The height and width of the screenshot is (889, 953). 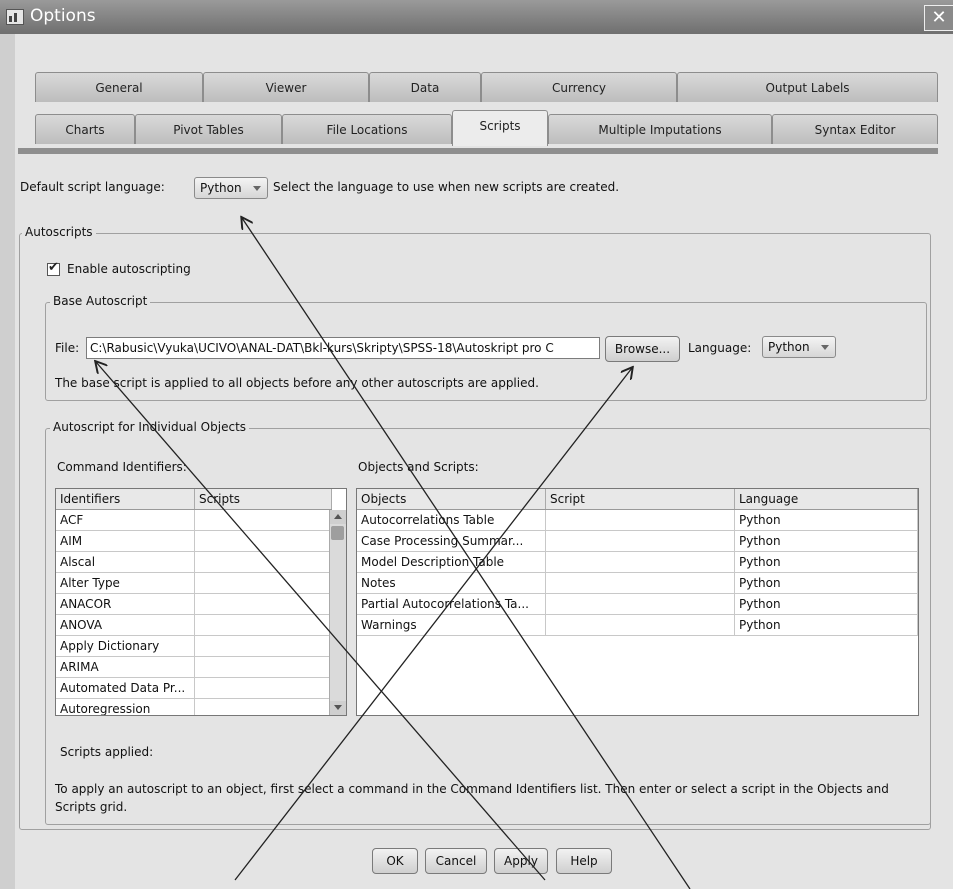 I want to click on tab-charts: Charts, so click(x=85, y=129).